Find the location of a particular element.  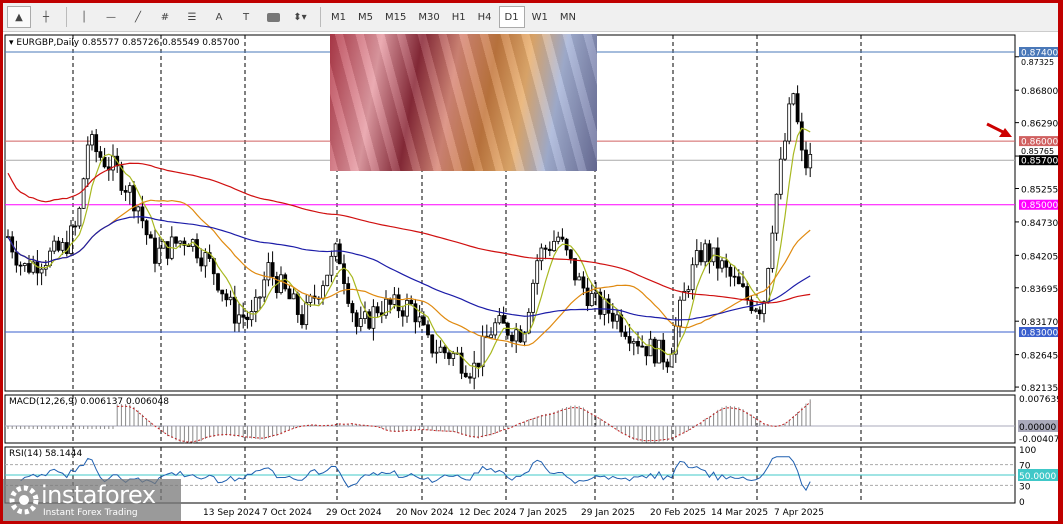

timeframe-m30: M30 is located at coordinates (428, 17).